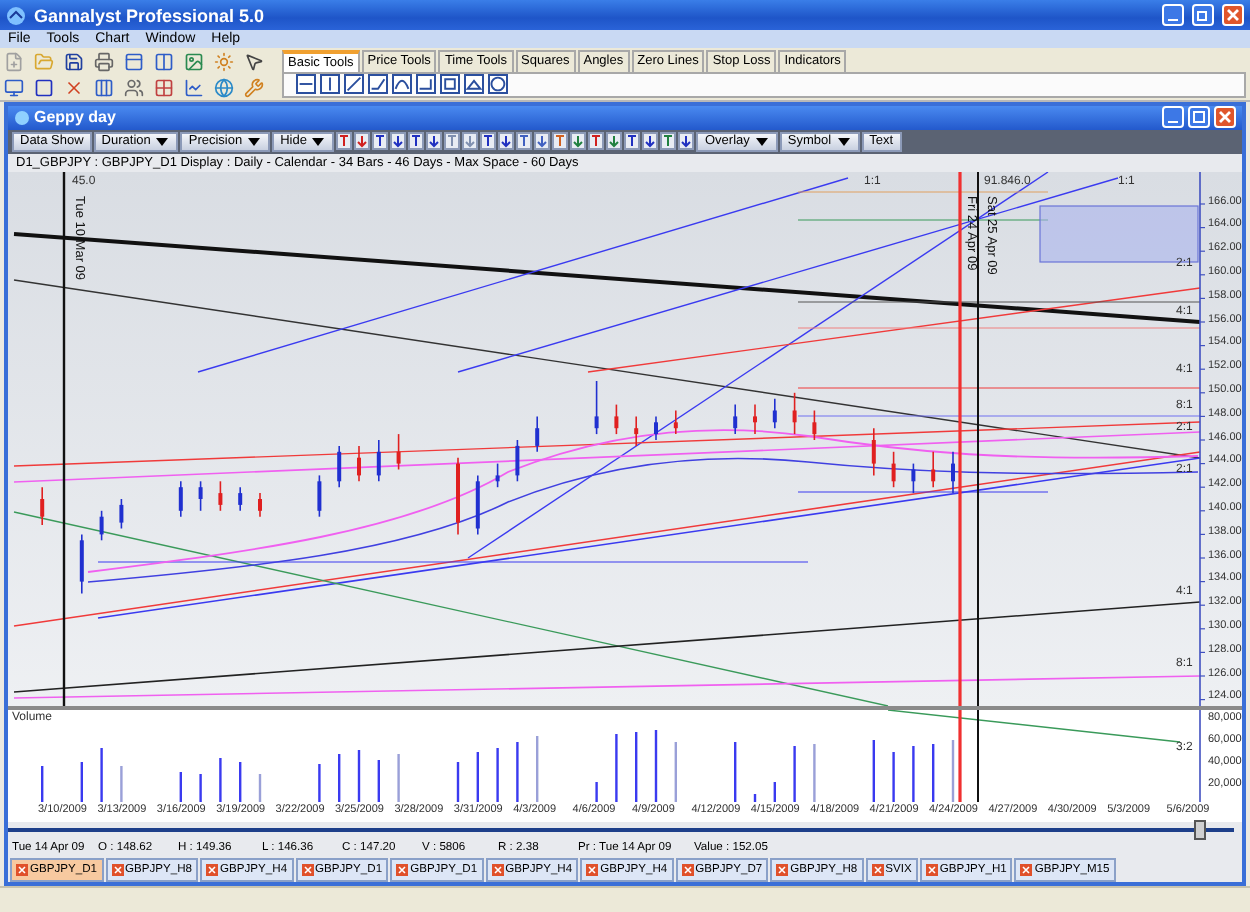 The width and height of the screenshot is (1250, 912). Describe the element at coordinates (254, 61) in the screenshot. I see `pointer-icon` at that location.